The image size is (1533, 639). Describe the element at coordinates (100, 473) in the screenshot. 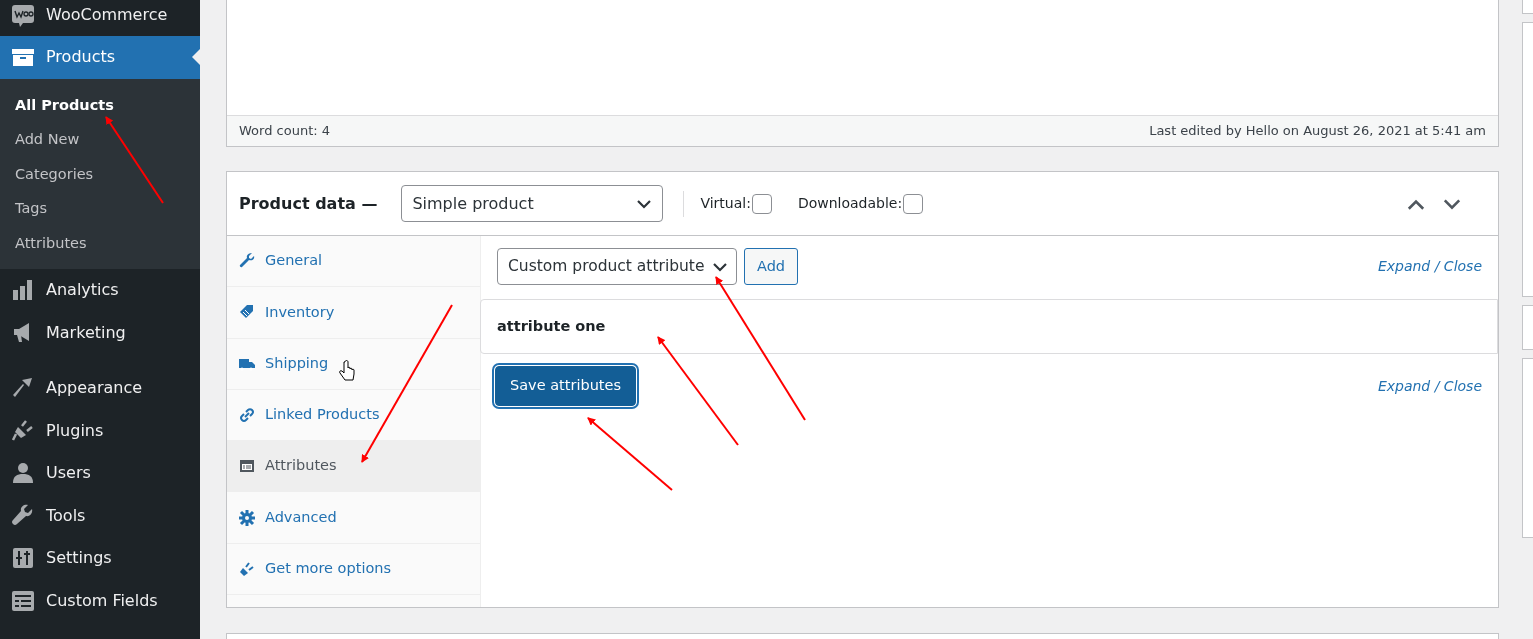

I see `sidebar-menu-item: Users` at that location.